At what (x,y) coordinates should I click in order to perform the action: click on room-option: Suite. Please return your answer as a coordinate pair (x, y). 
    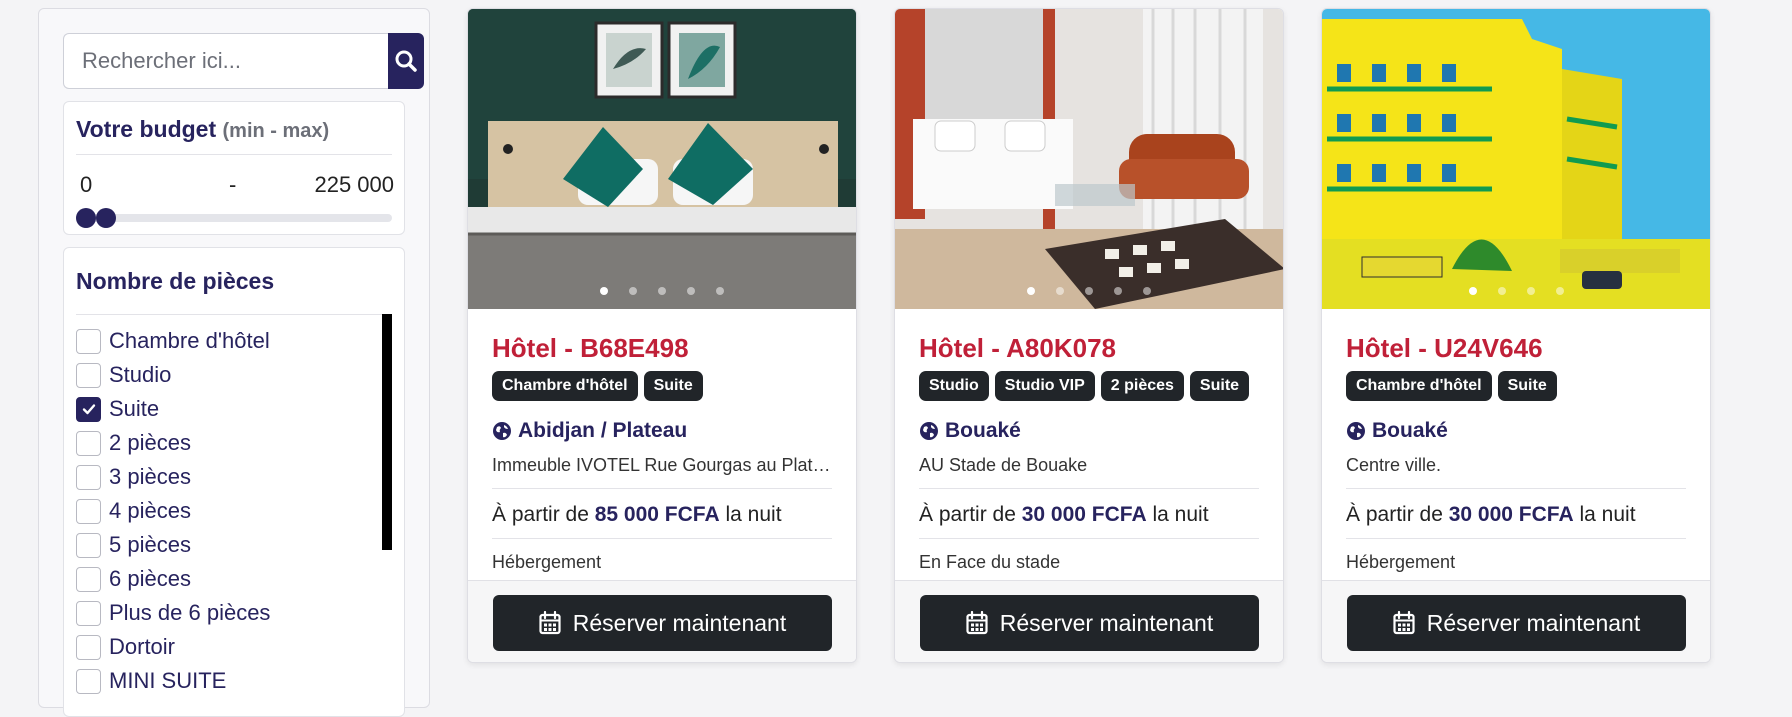
    Looking at the image, I should click on (173, 409).